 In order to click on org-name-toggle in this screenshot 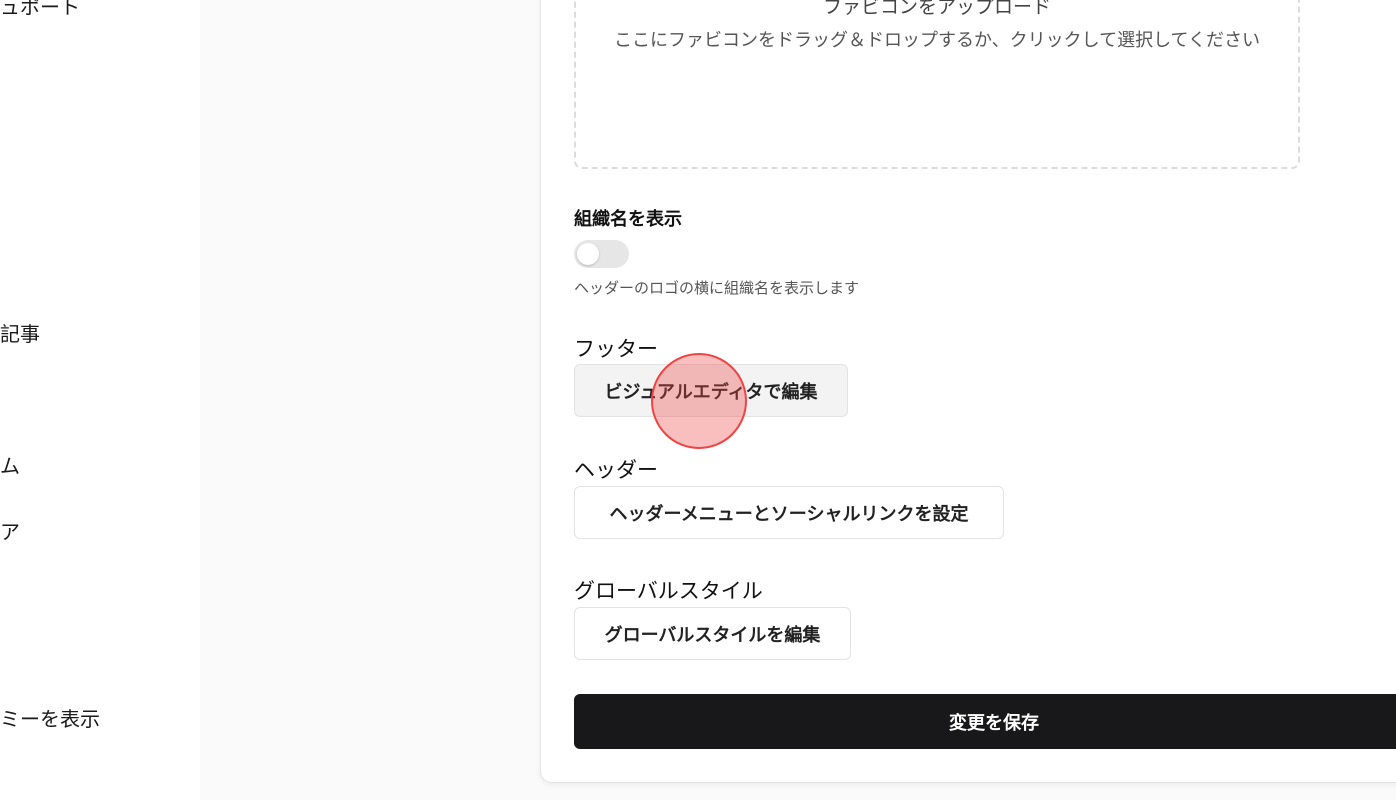, I will do `click(601, 254)`.